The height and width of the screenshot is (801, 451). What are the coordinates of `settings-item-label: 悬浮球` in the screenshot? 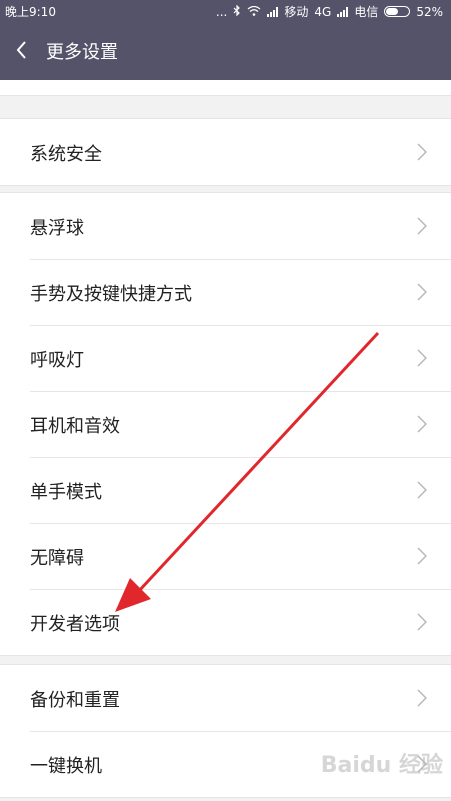 It's located at (57, 228).